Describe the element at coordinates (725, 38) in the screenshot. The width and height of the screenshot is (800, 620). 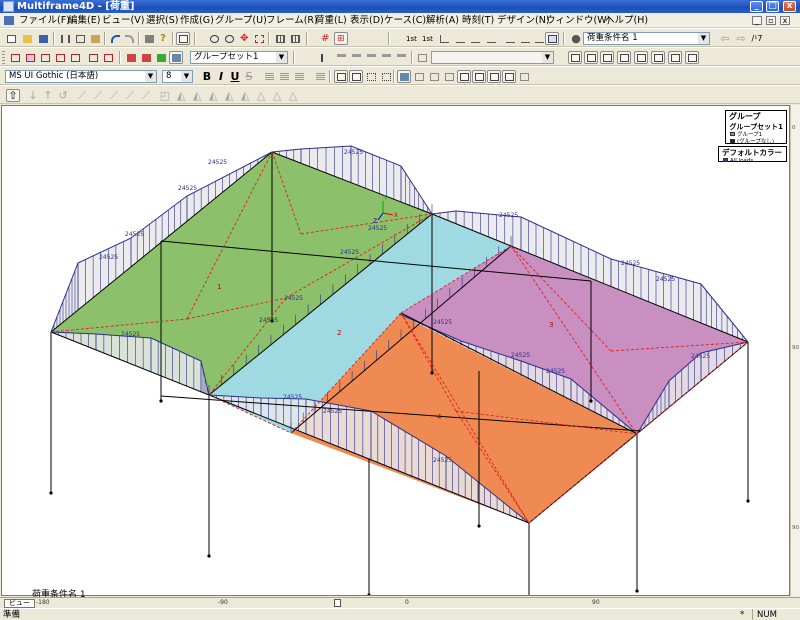
I see `prev-case-icon: ⇦` at that location.